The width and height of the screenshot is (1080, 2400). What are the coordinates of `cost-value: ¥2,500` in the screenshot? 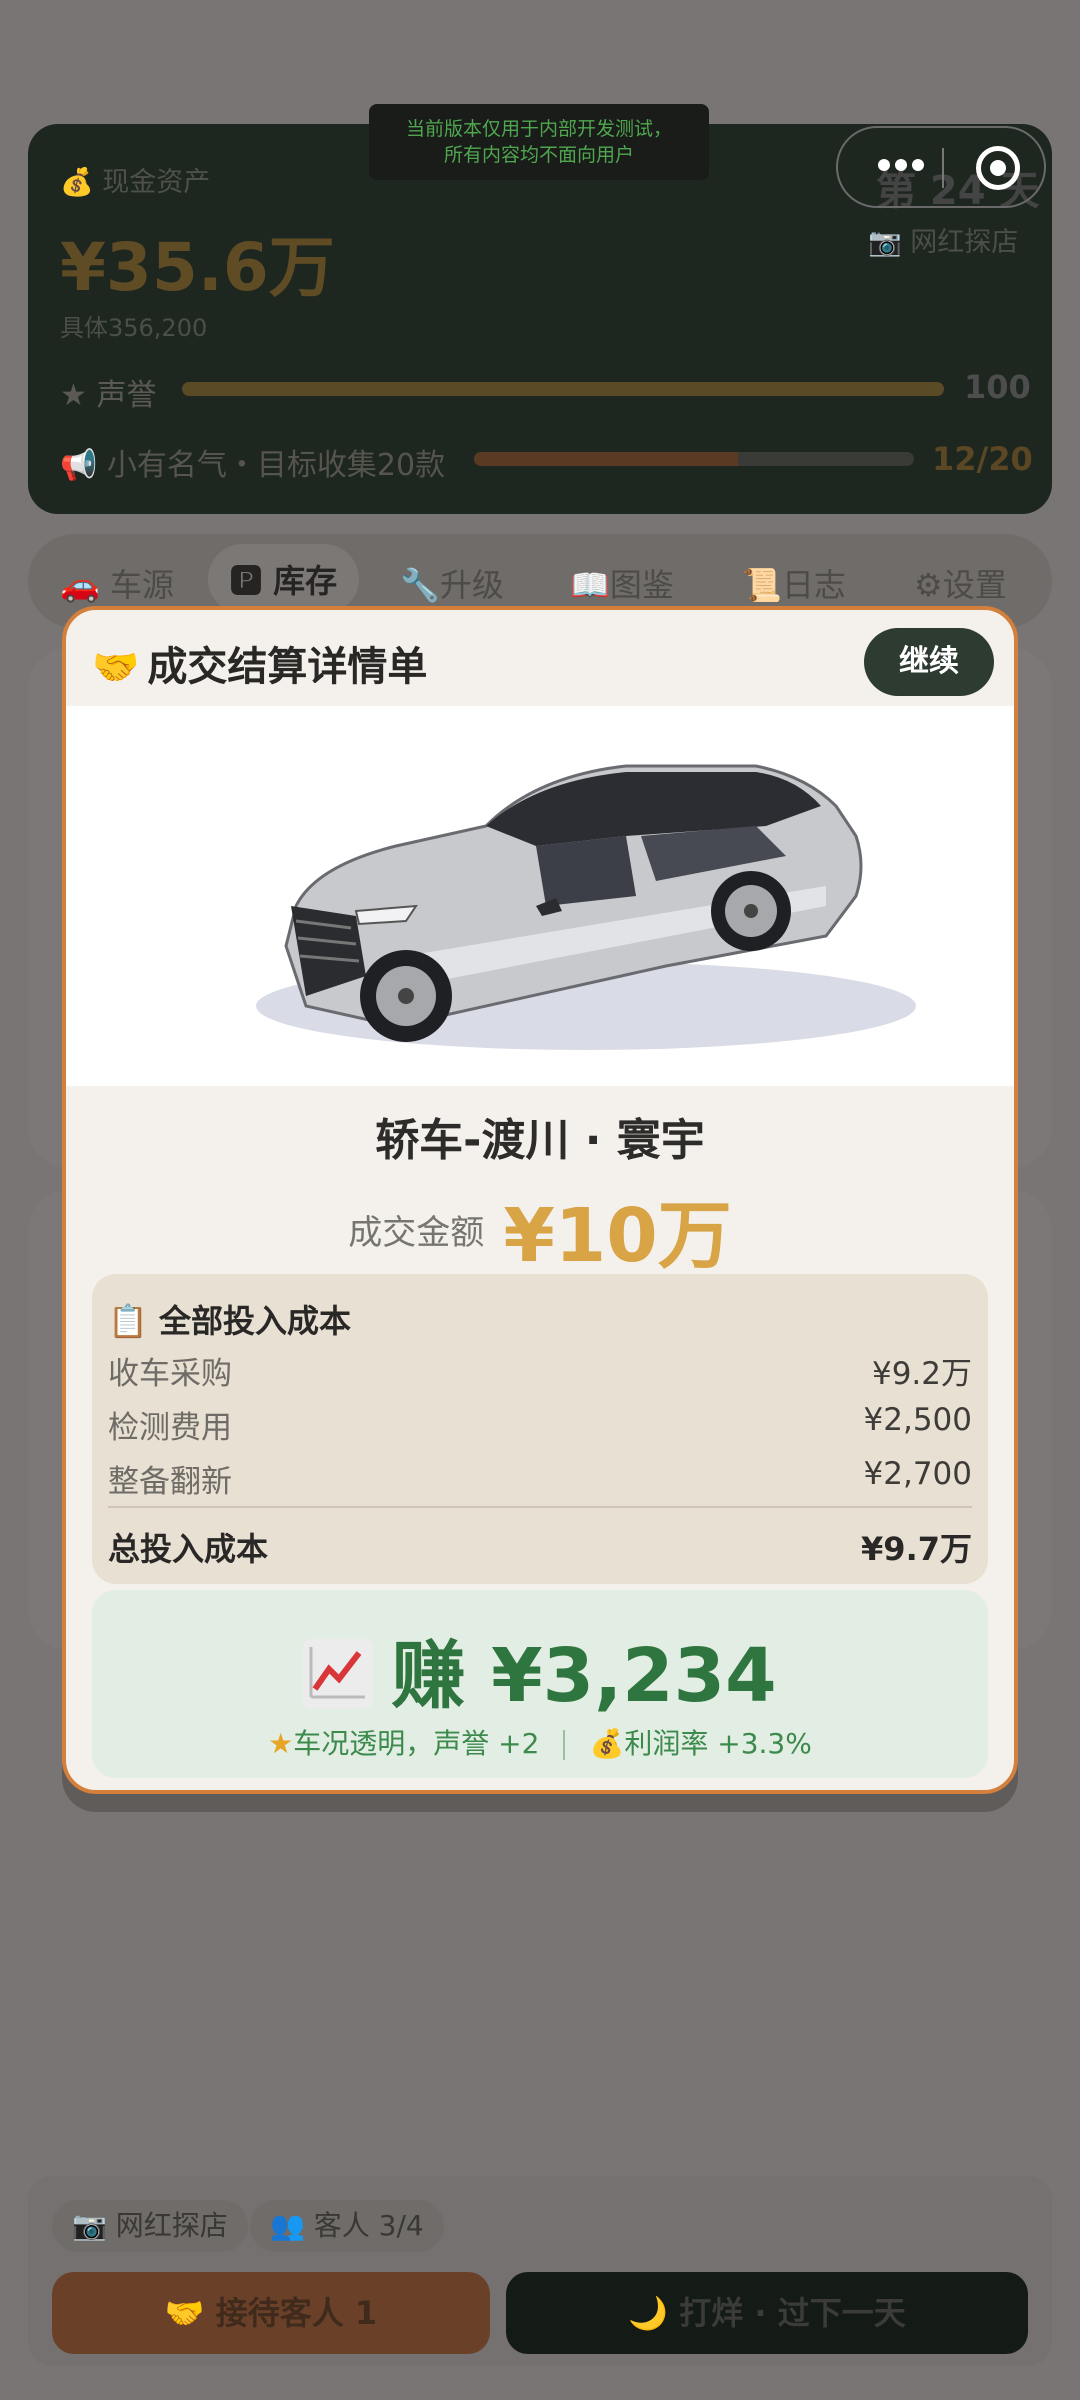 It's located at (917, 1420).